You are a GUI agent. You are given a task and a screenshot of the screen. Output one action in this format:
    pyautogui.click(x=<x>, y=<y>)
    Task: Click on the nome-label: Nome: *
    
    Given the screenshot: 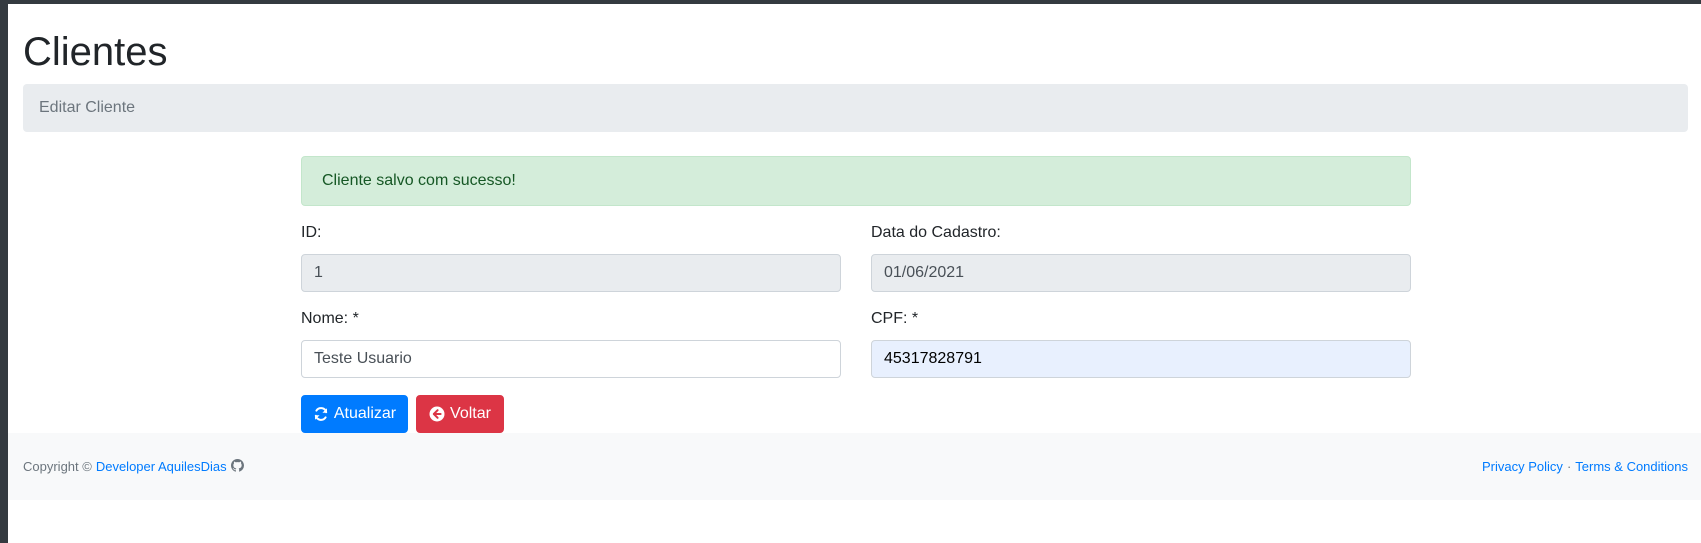 What is the action you would take?
    pyautogui.click(x=330, y=318)
    